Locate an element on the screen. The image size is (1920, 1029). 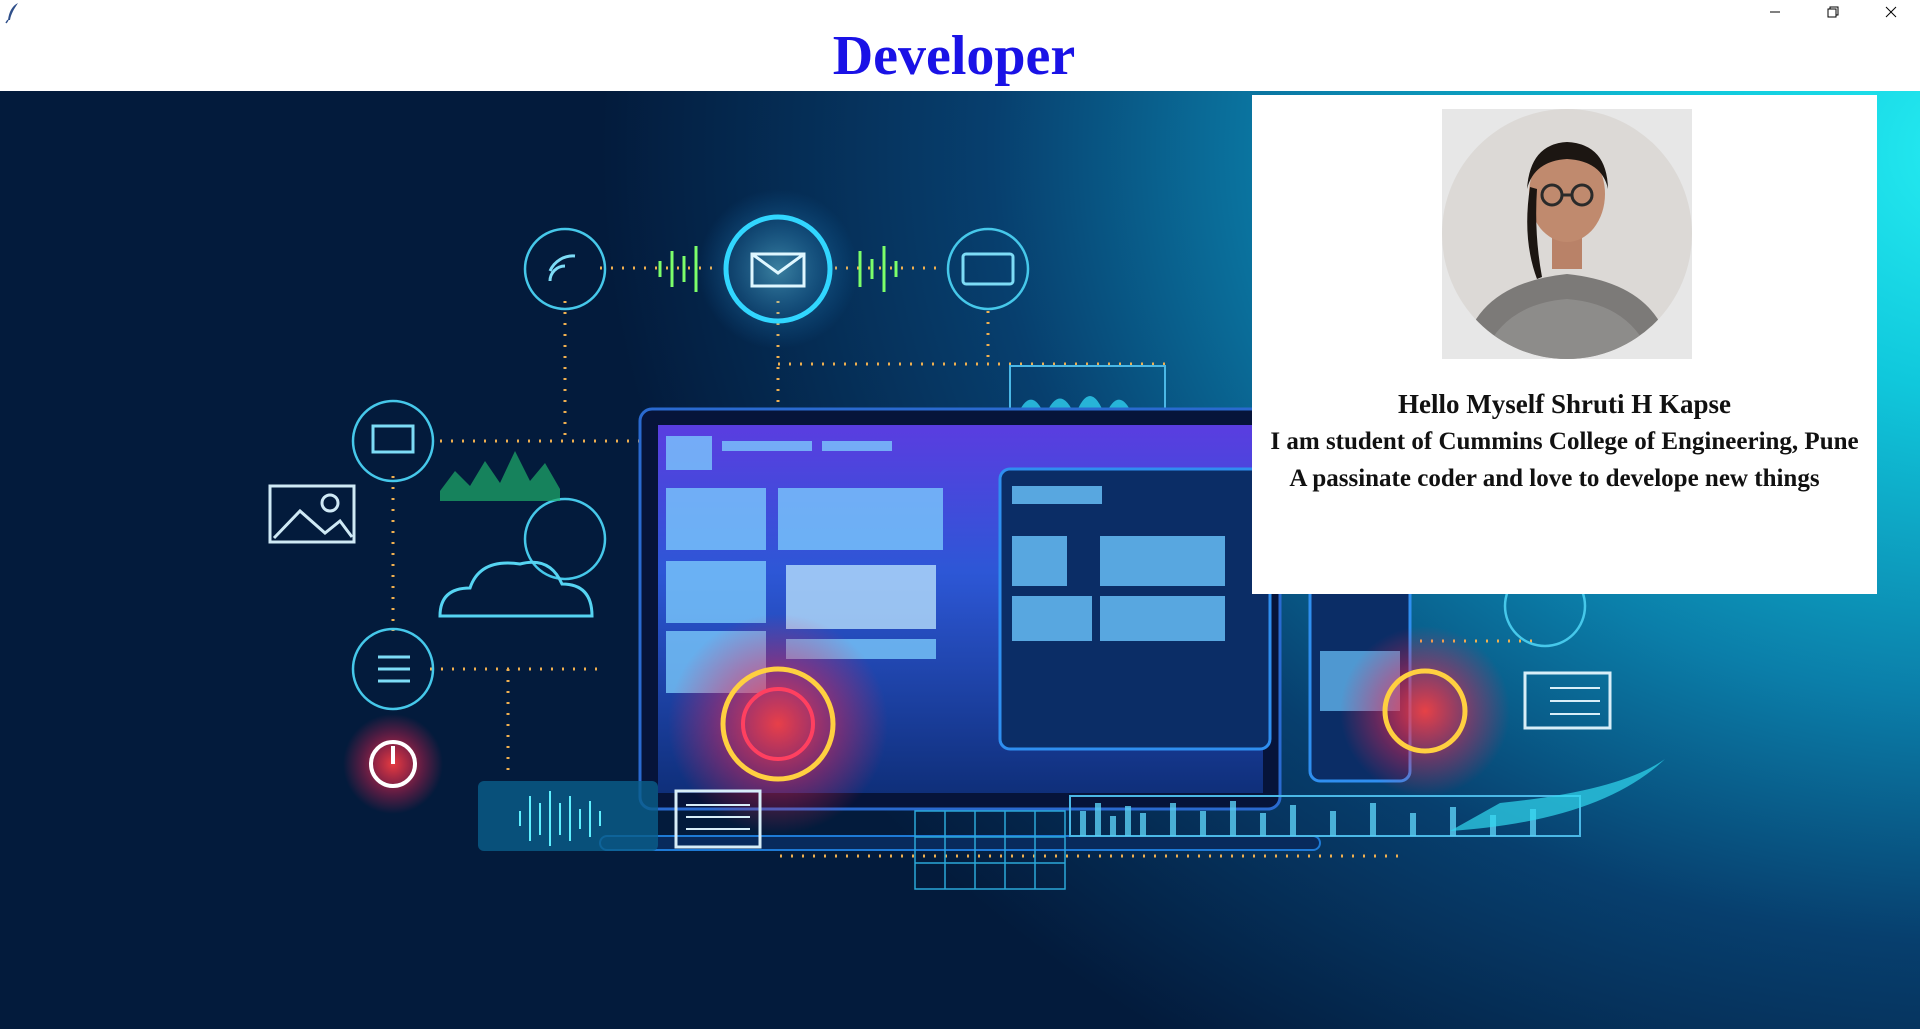
page-title: Developer is located at coordinates (954, 56).